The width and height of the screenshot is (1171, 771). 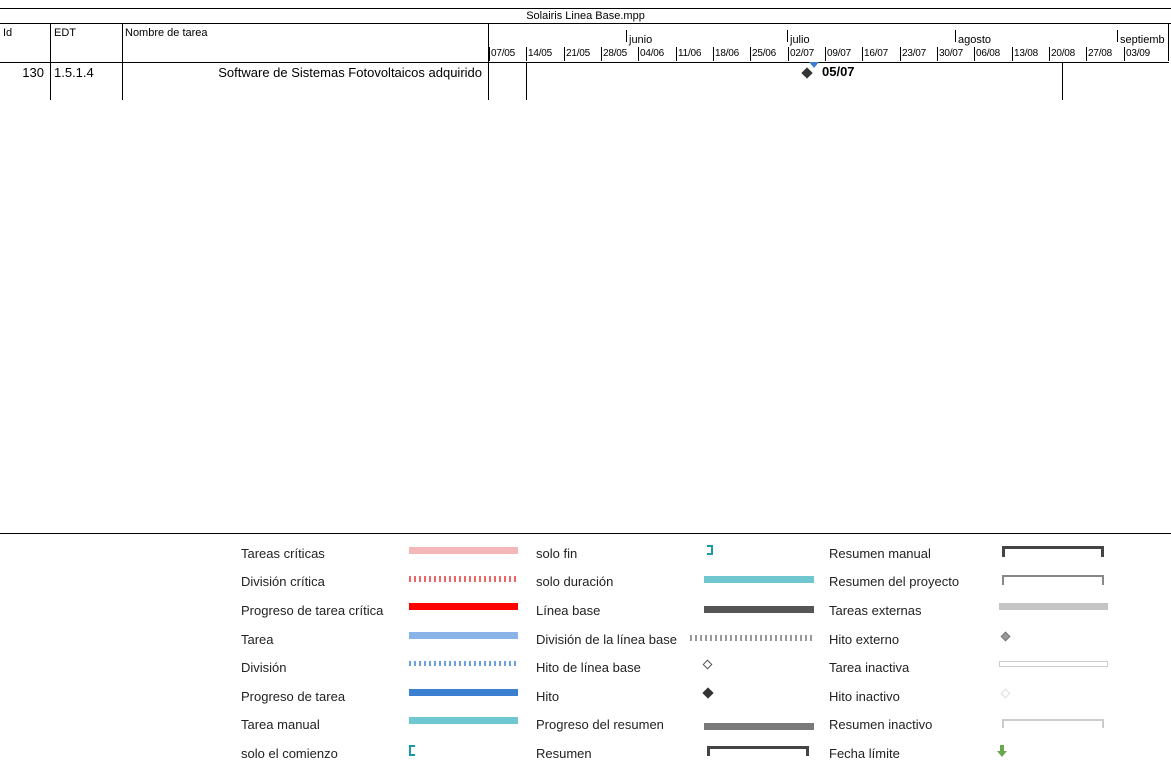 What do you see at coordinates (727, 53) in the screenshot?
I see `week-label: 18/06` at bounding box center [727, 53].